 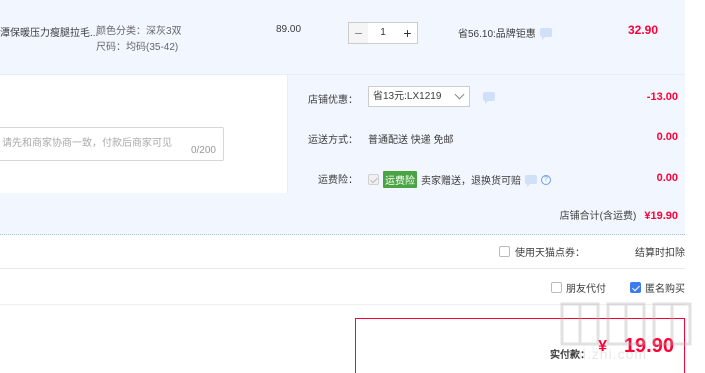 What do you see at coordinates (411, 140) in the screenshot?
I see `shipping-method: 普通配送 快递 免邮` at bounding box center [411, 140].